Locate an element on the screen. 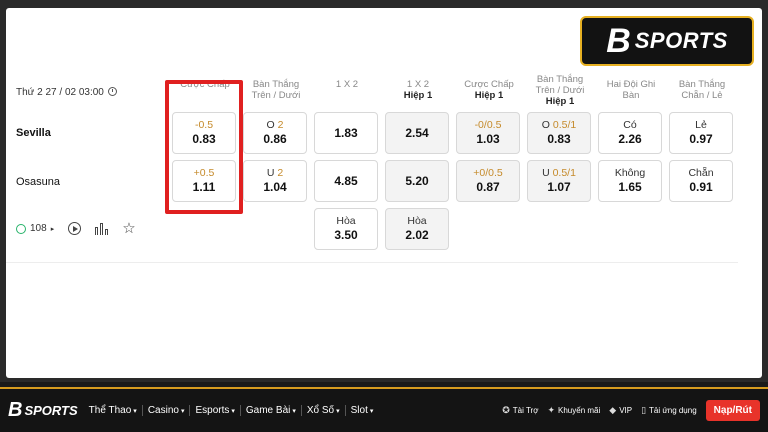  logo-text: SPORTS is located at coordinates (681, 40).